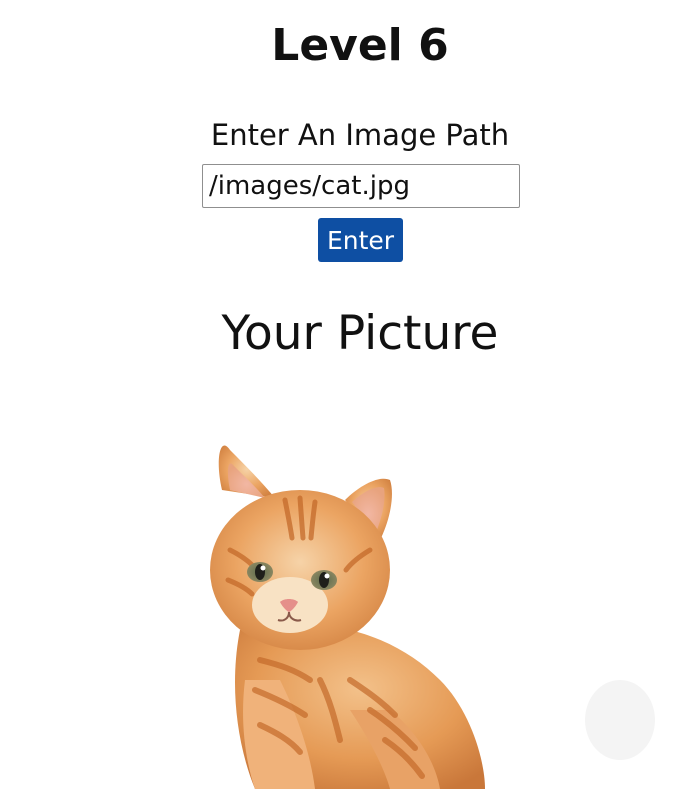 The height and width of the screenshot is (789, 685). What do you see at coordinates (360, 333) in the screenshot?
I see `your-picture-heading: Your Picture` at bounding box center [360, 333].